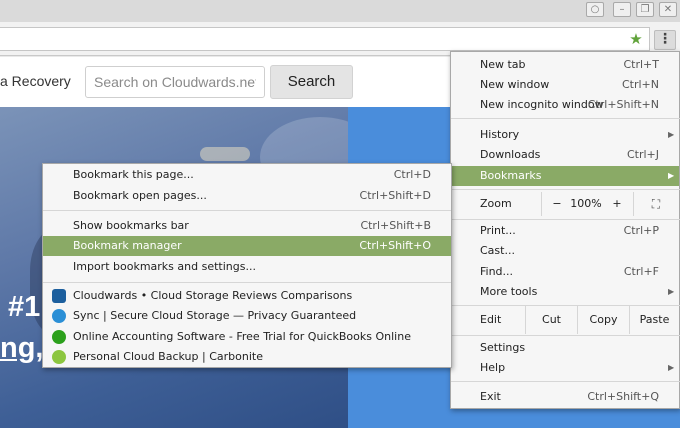 This screenshot has height=428, width=680. What do you see at coordinates (59, 296) in the screenshot?
I see `cloud-icon` at bounding box center [59, 296].